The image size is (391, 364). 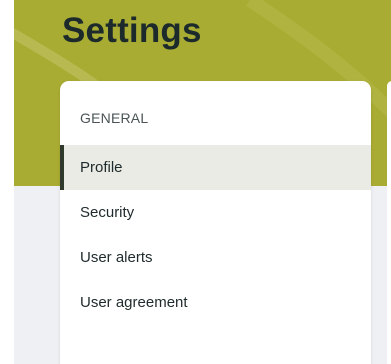 I want to click on nav-item-label: User alerts, so click(x=116, y=257).